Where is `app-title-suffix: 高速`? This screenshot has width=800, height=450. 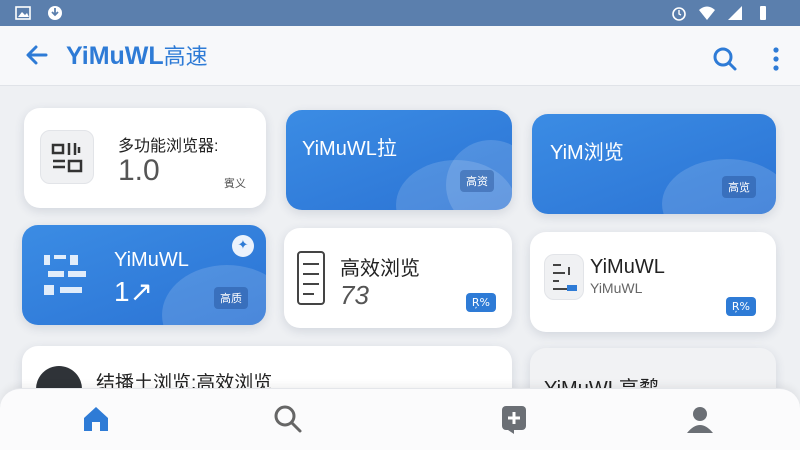
app-title-suffix: 高速 is located at coordinates (185, 56).